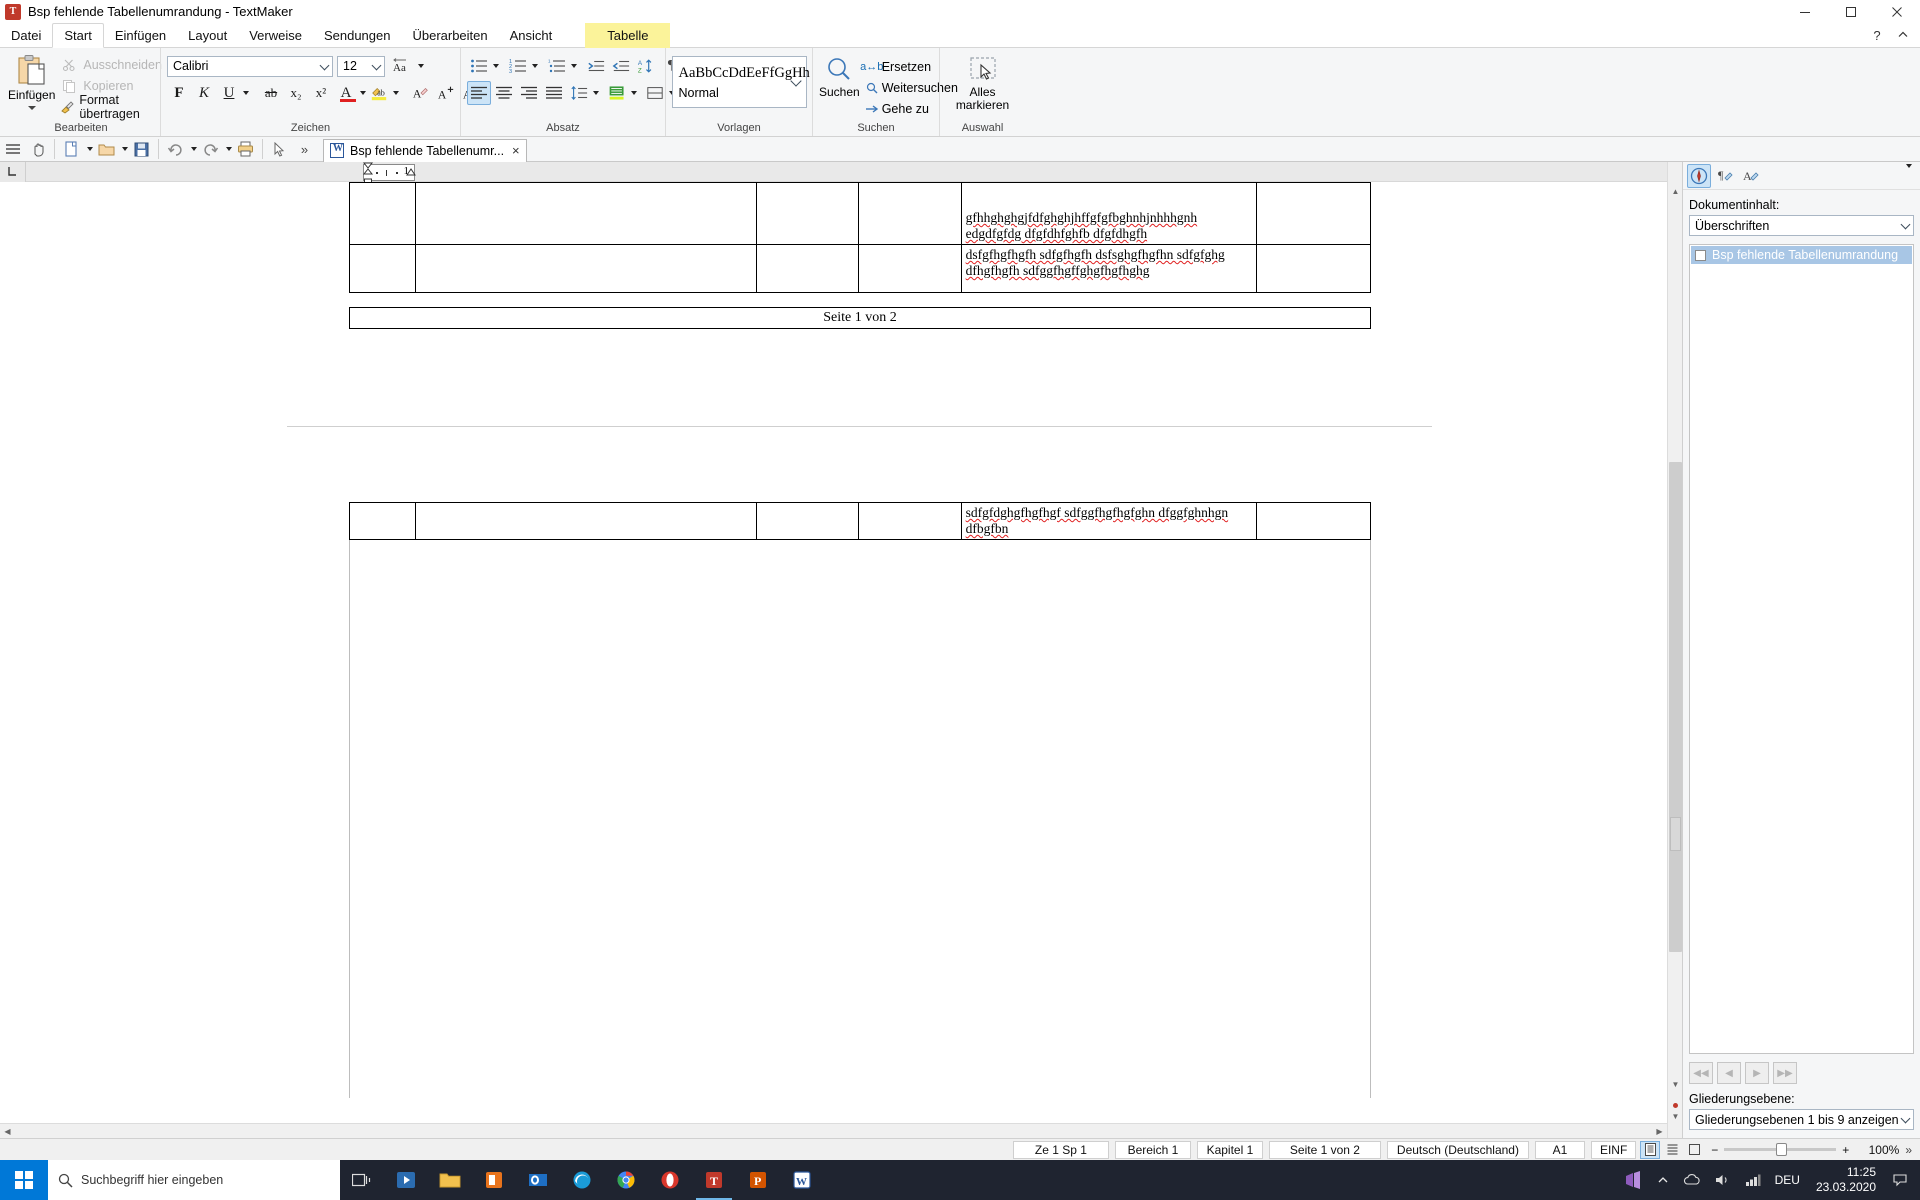 This screenshot has width=1920, height=1200. Describe the element at coordinates (89, 149) in the screenshot. I see `new-document-caret` at that location.